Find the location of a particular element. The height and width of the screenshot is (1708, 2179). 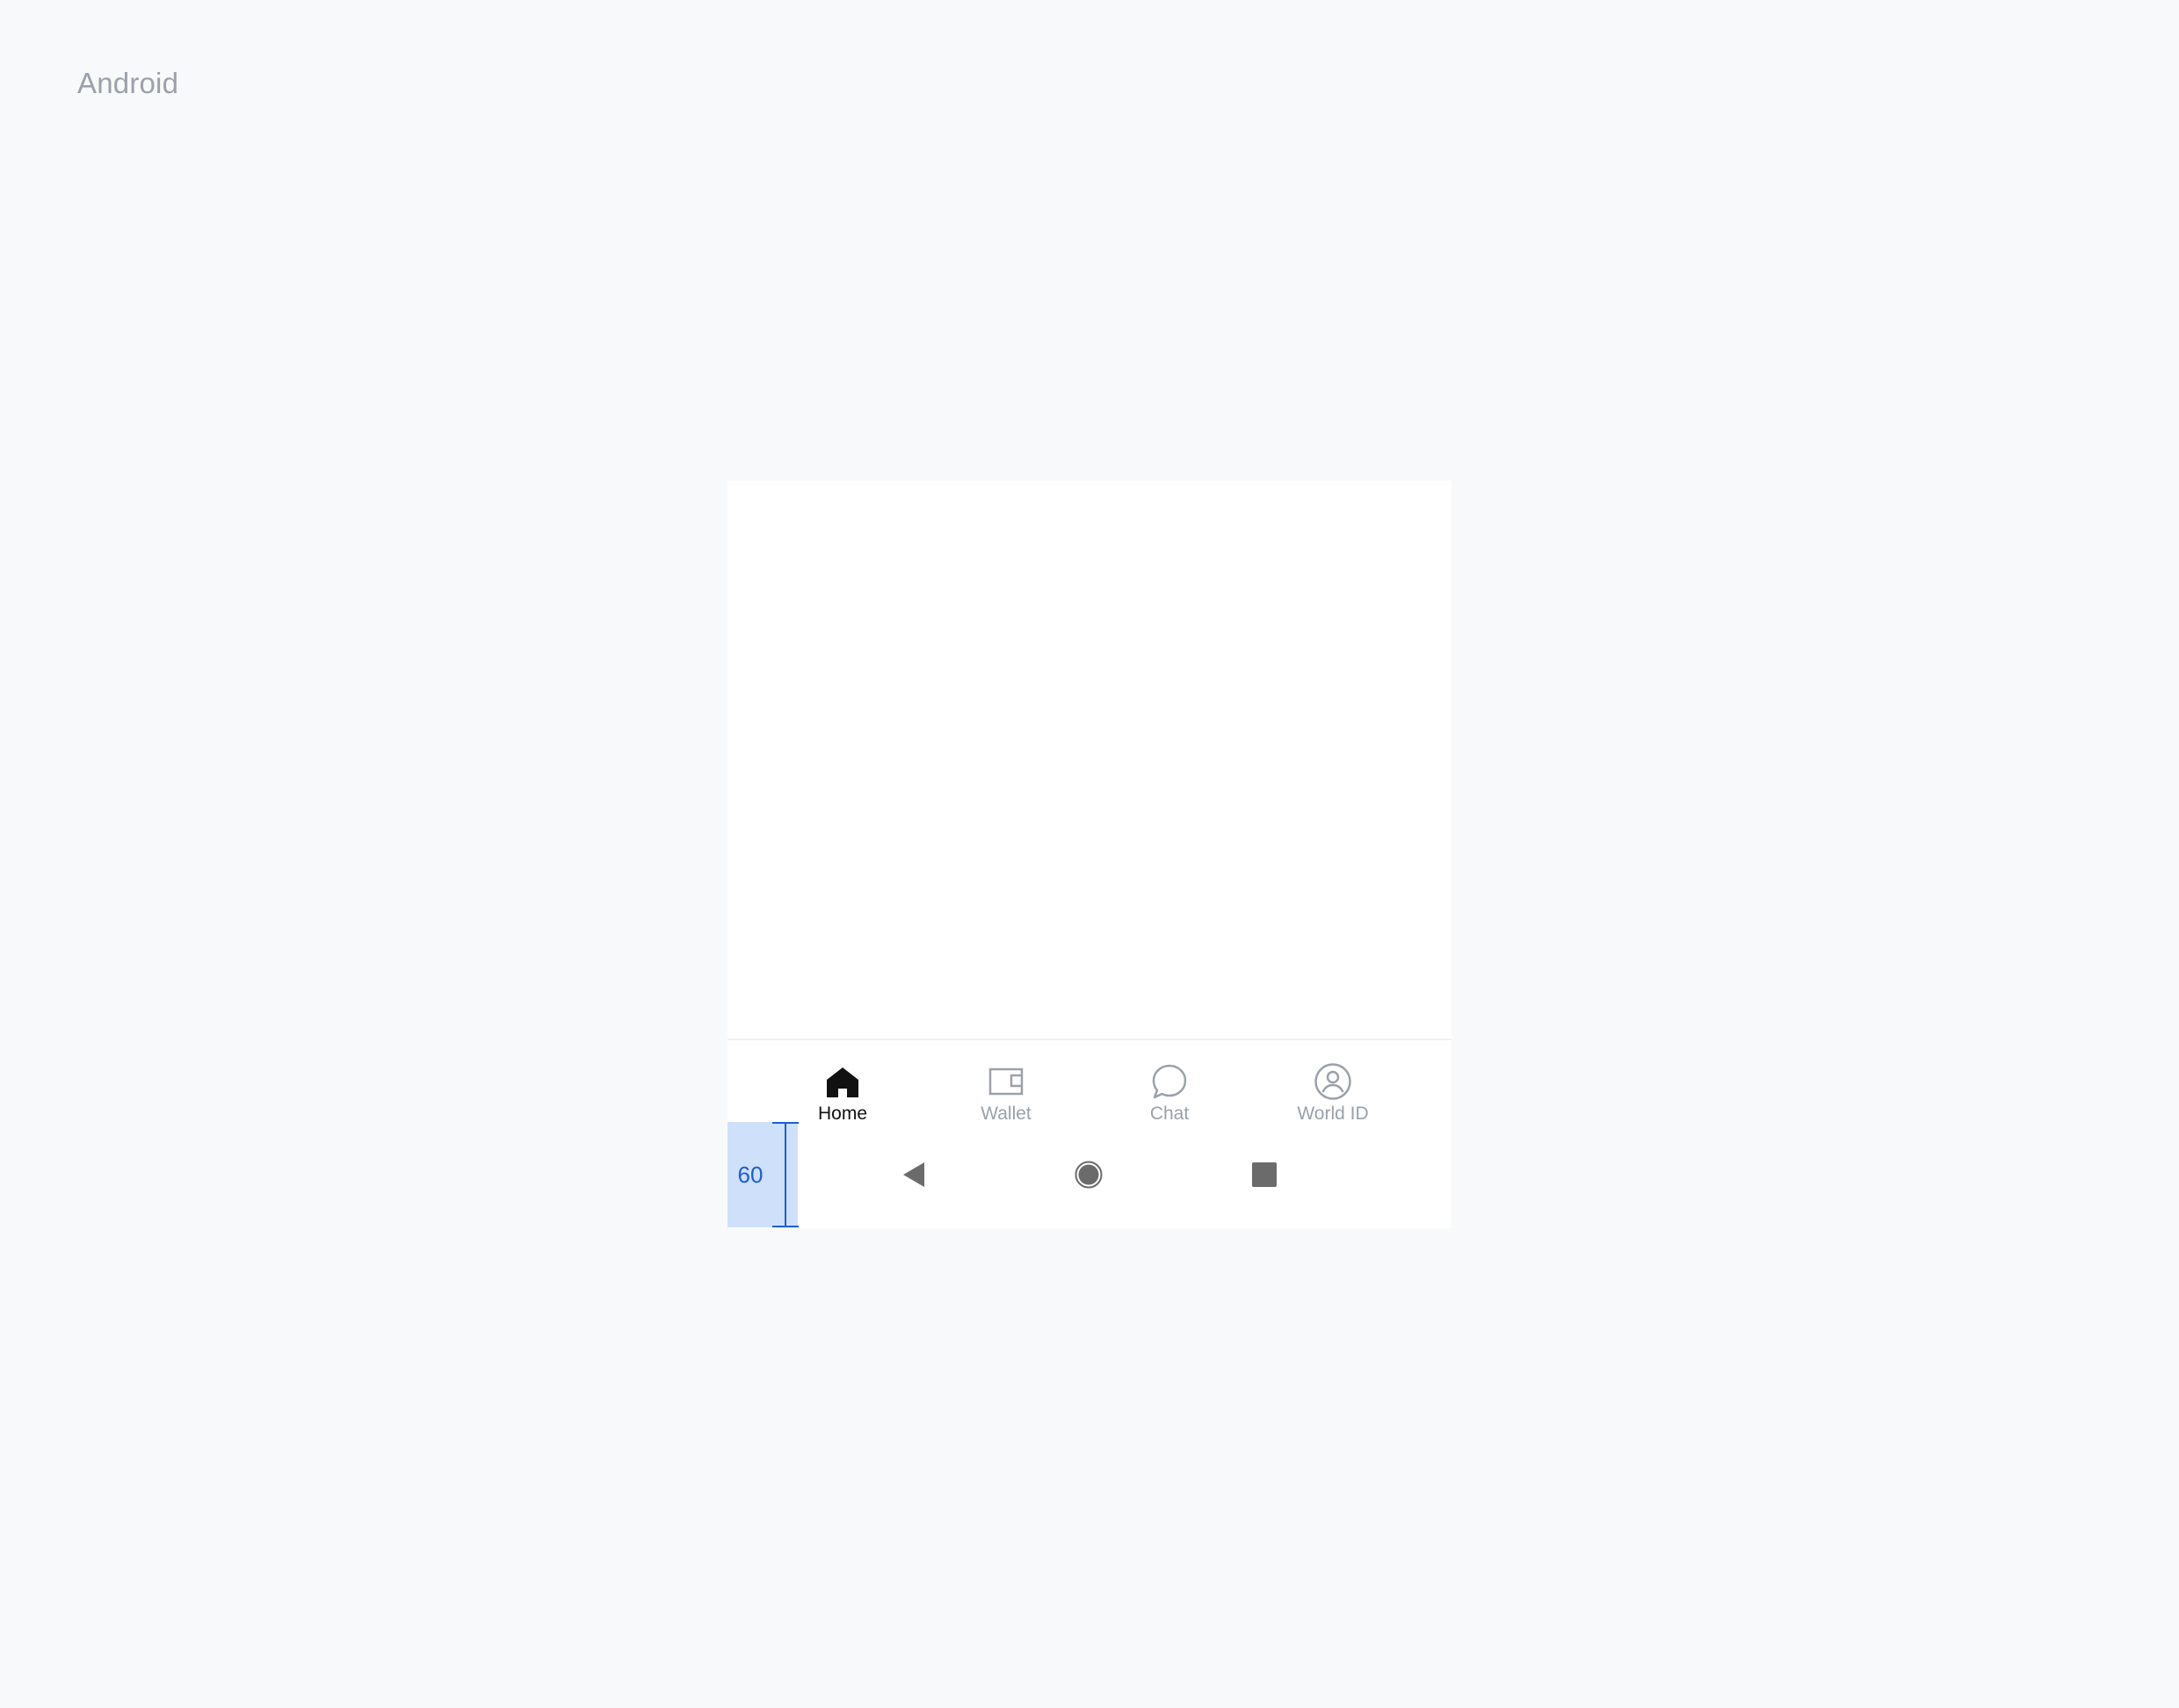

back-triangle-icon is located at coordinates (913, 1174).